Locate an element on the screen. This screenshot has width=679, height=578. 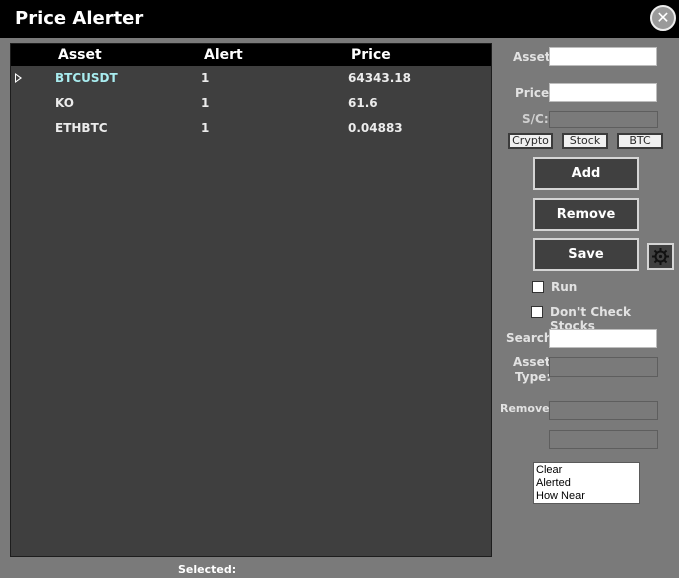
column-header-asset: Asset is located at coordinates (80, 55).